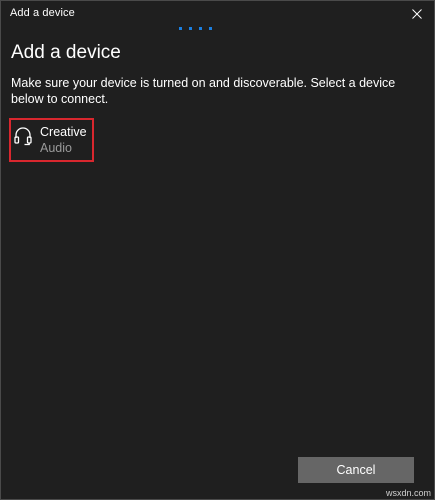 The height and width of the screenshot is (500, 435). Describe the element at coordinates (23, 136) in the screenshot. I see `headphones-icon` at that location.